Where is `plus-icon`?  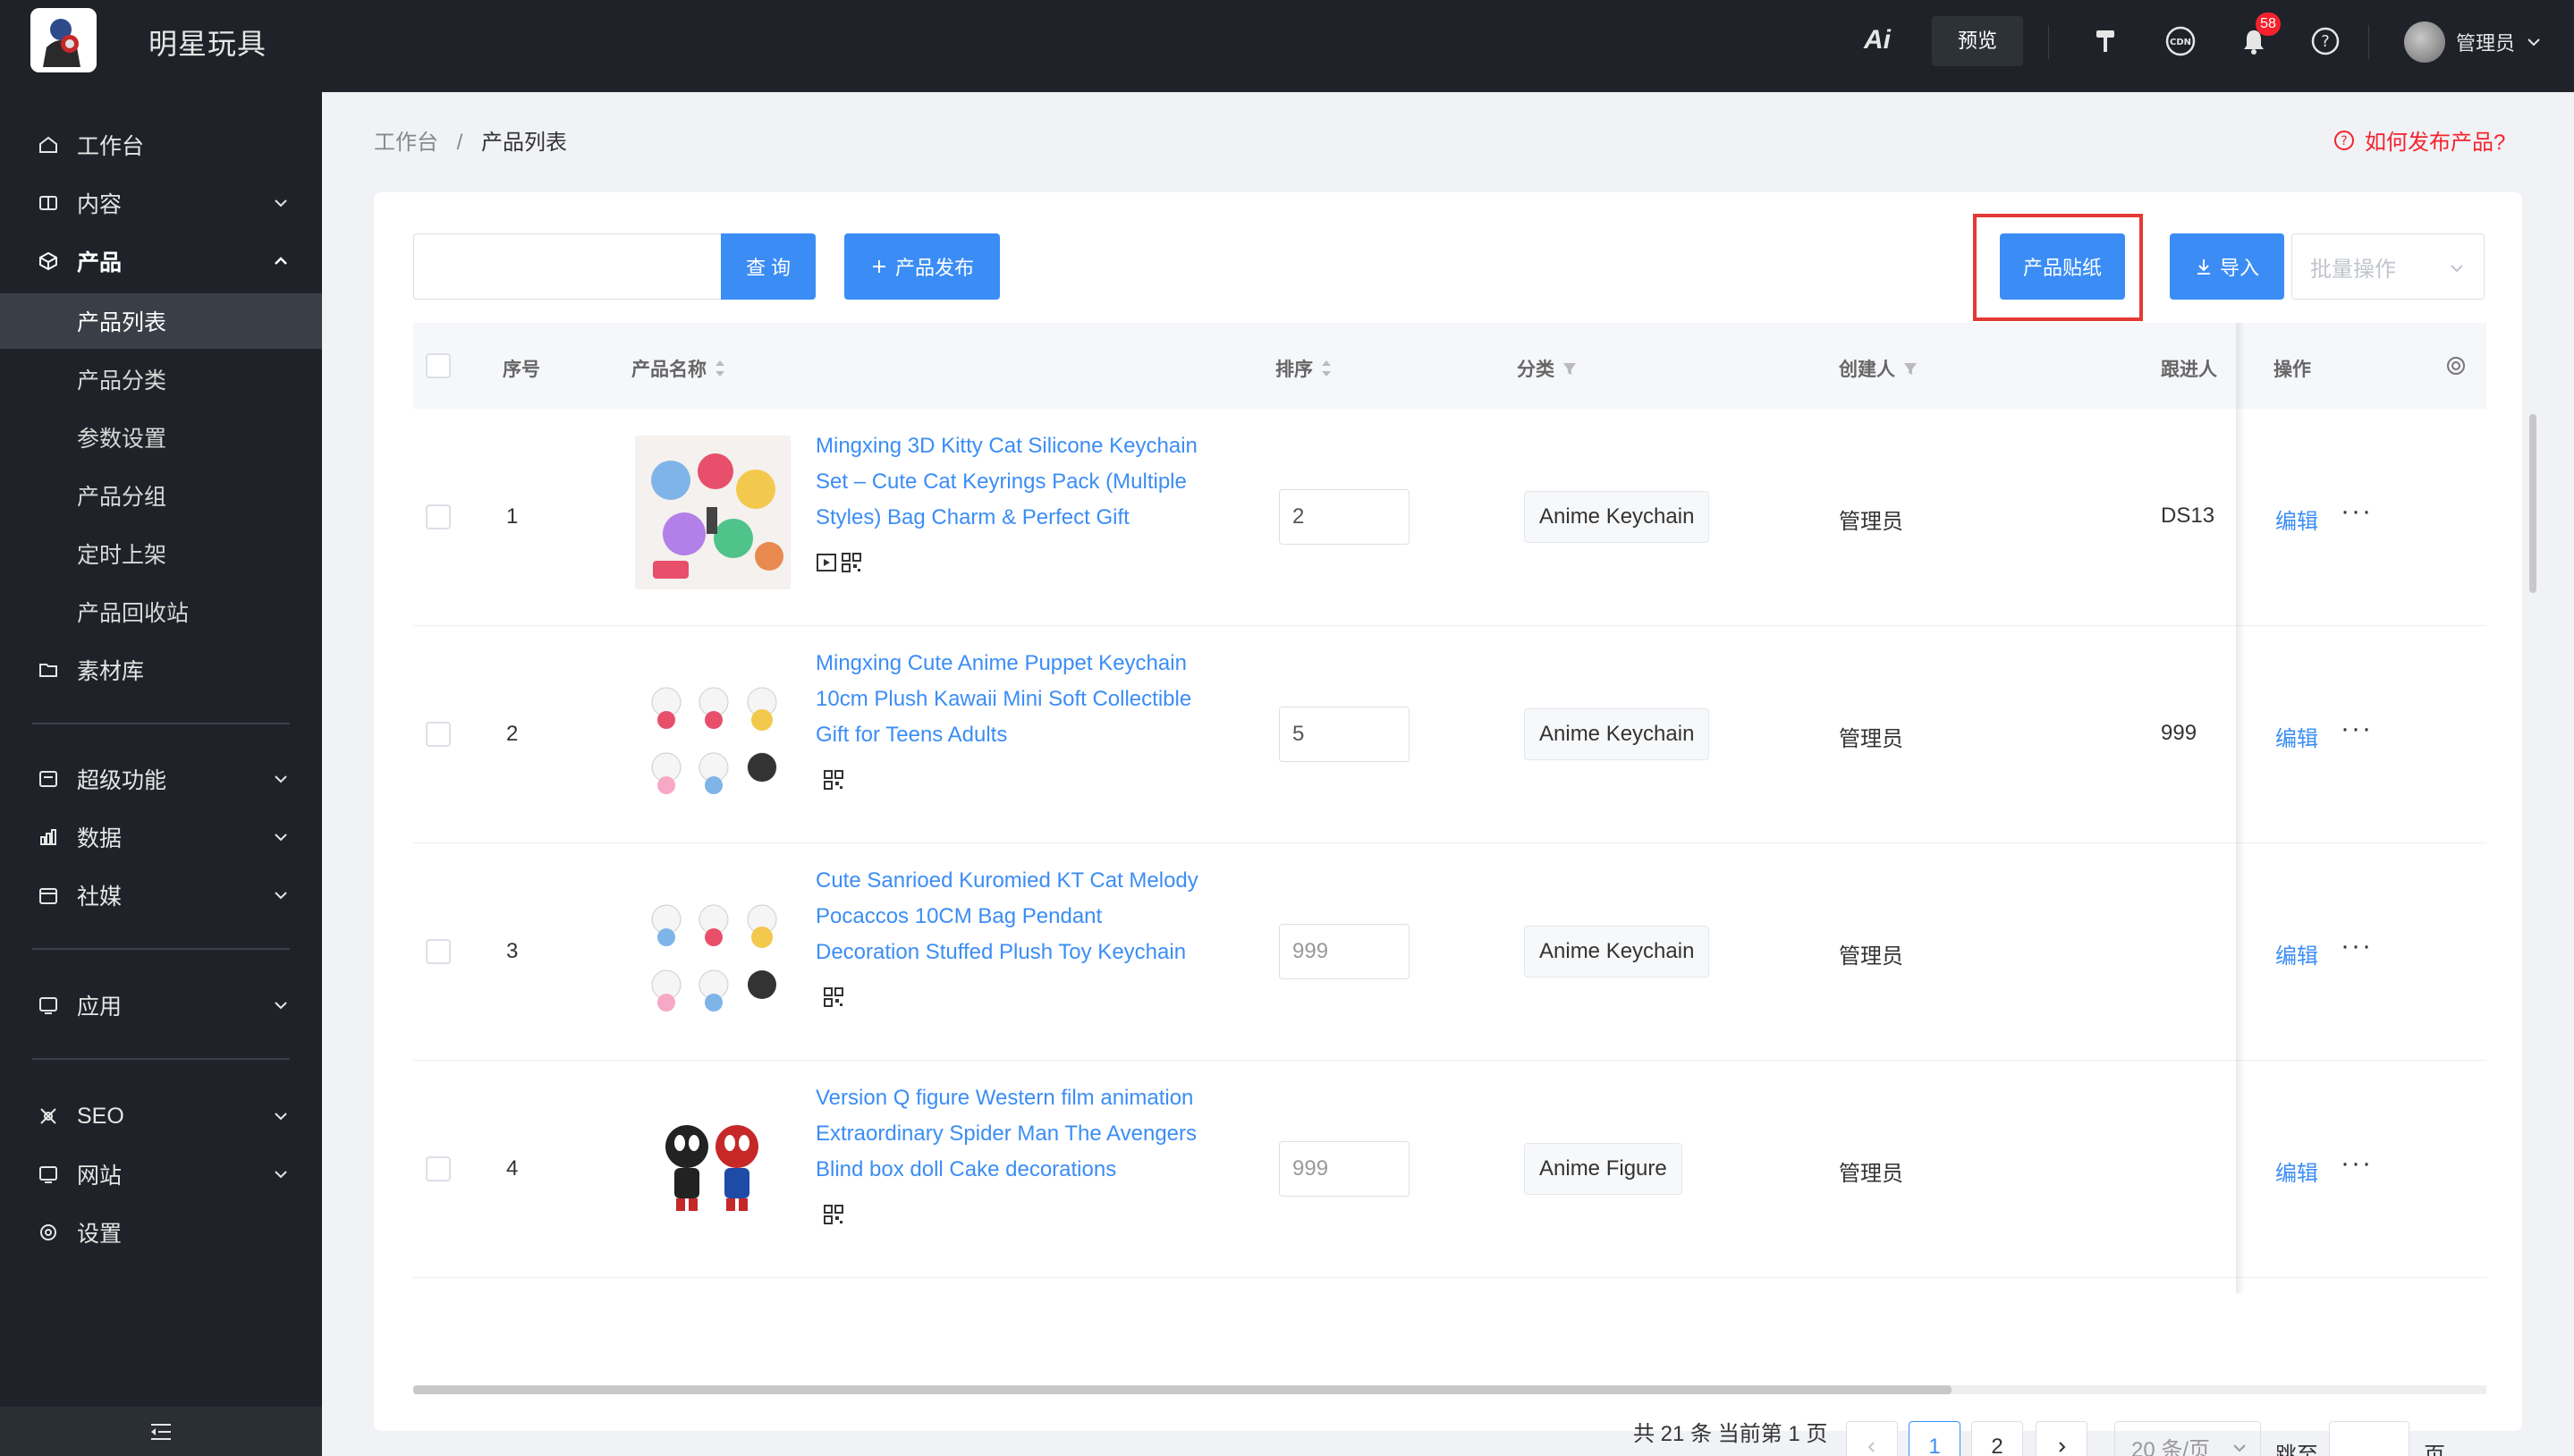 plus-icon is located at coordinates (878, 266).